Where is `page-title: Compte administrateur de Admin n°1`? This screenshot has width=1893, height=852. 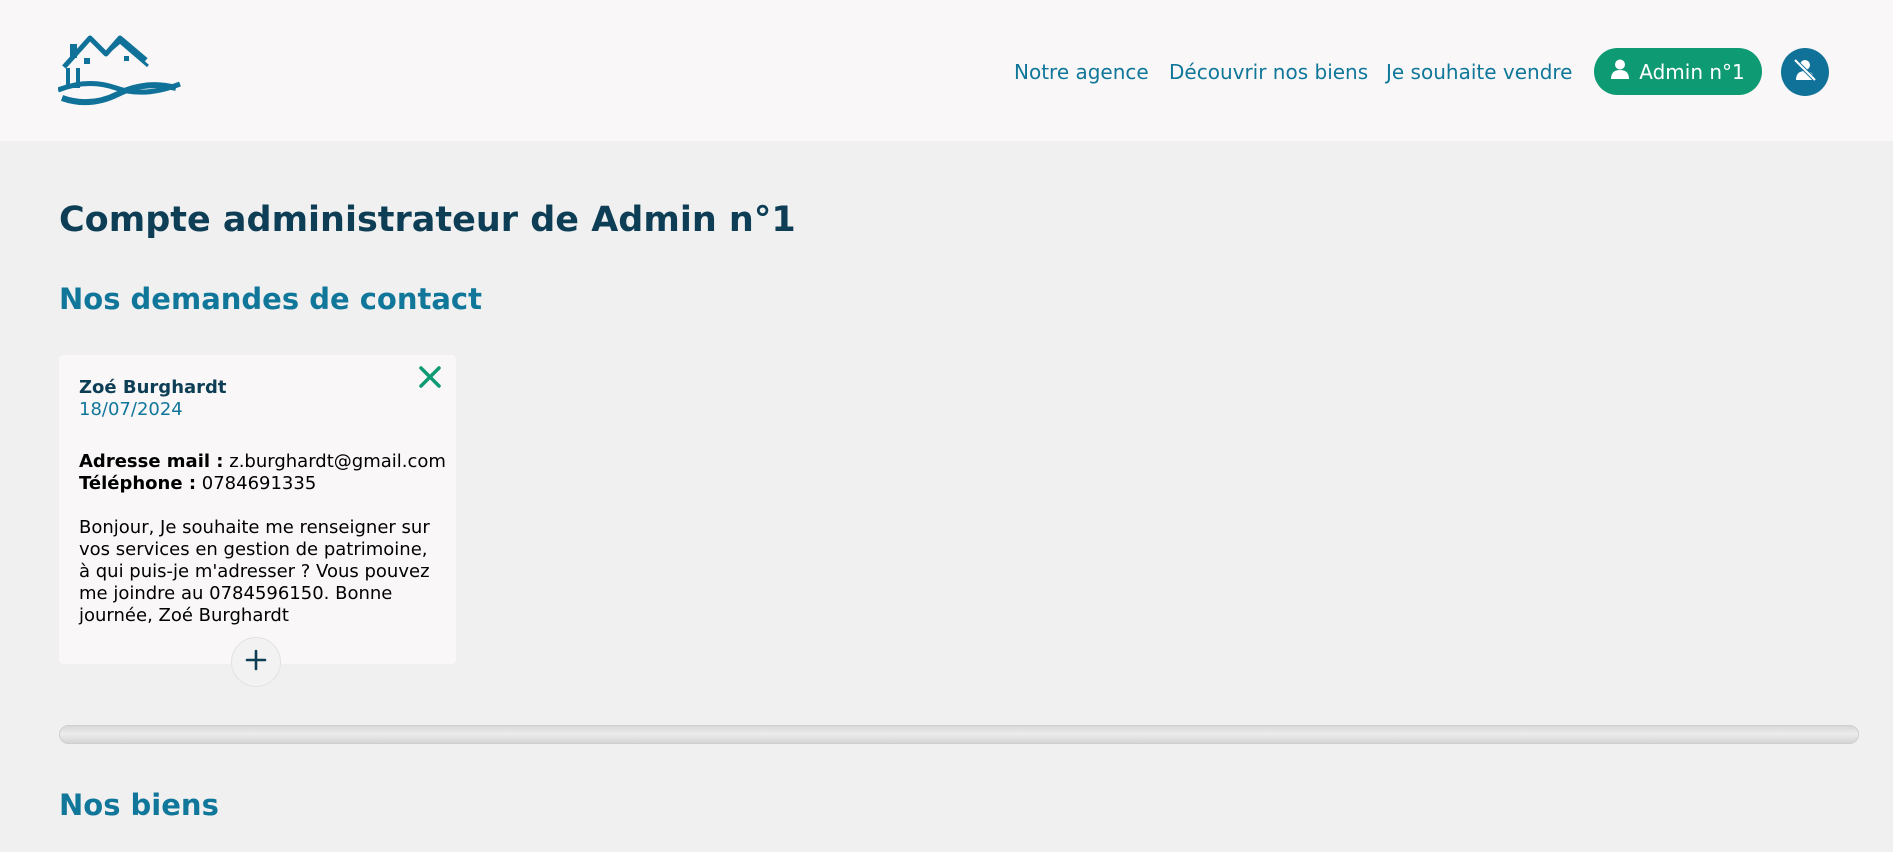 page-title: Compte administrateur de Admin n°1 is located at coordinates (427, 220).